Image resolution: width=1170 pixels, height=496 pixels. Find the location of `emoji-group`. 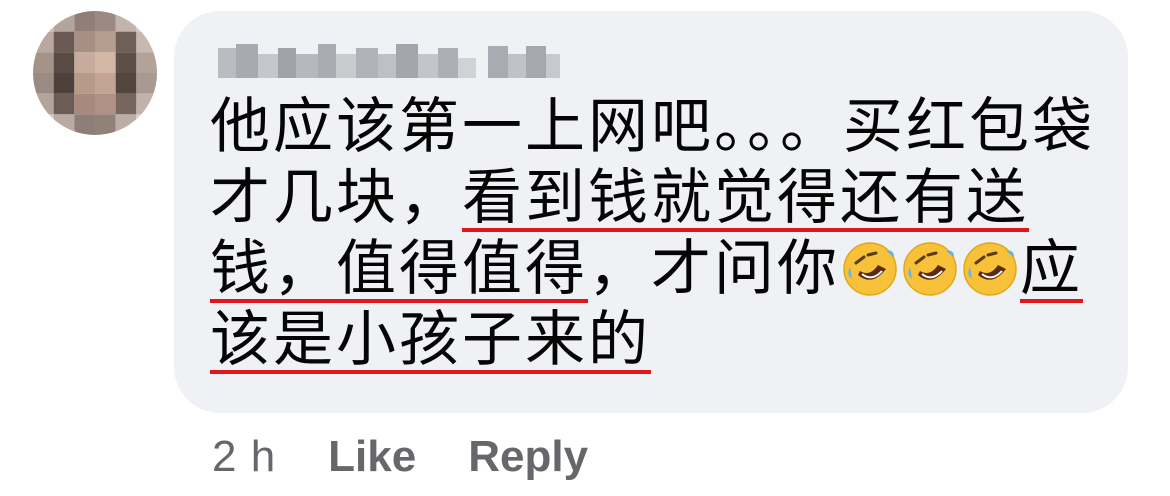

emoji-group is located at coordinates (930, 269).